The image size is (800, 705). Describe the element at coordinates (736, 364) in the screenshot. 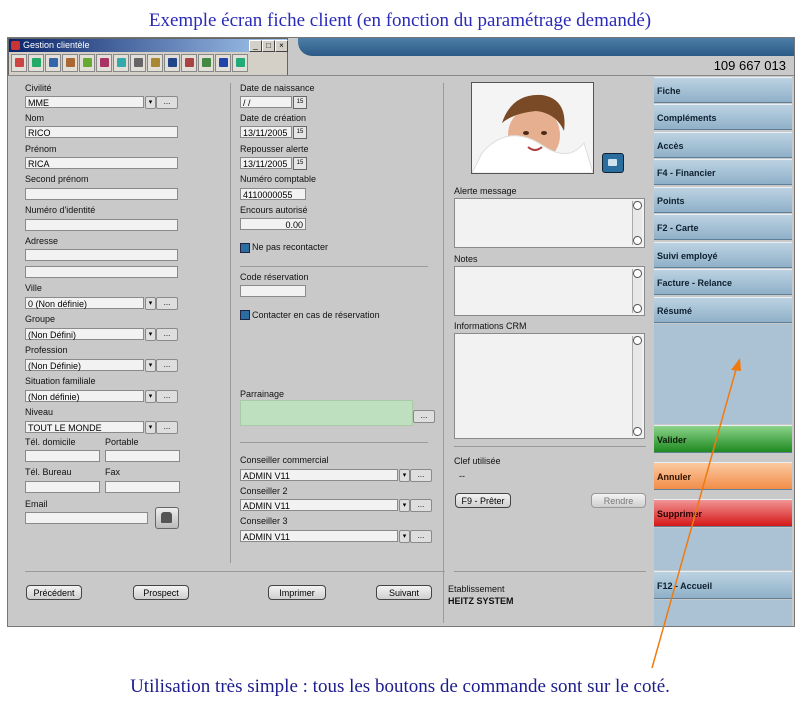

I see `arrow-head` at that location.